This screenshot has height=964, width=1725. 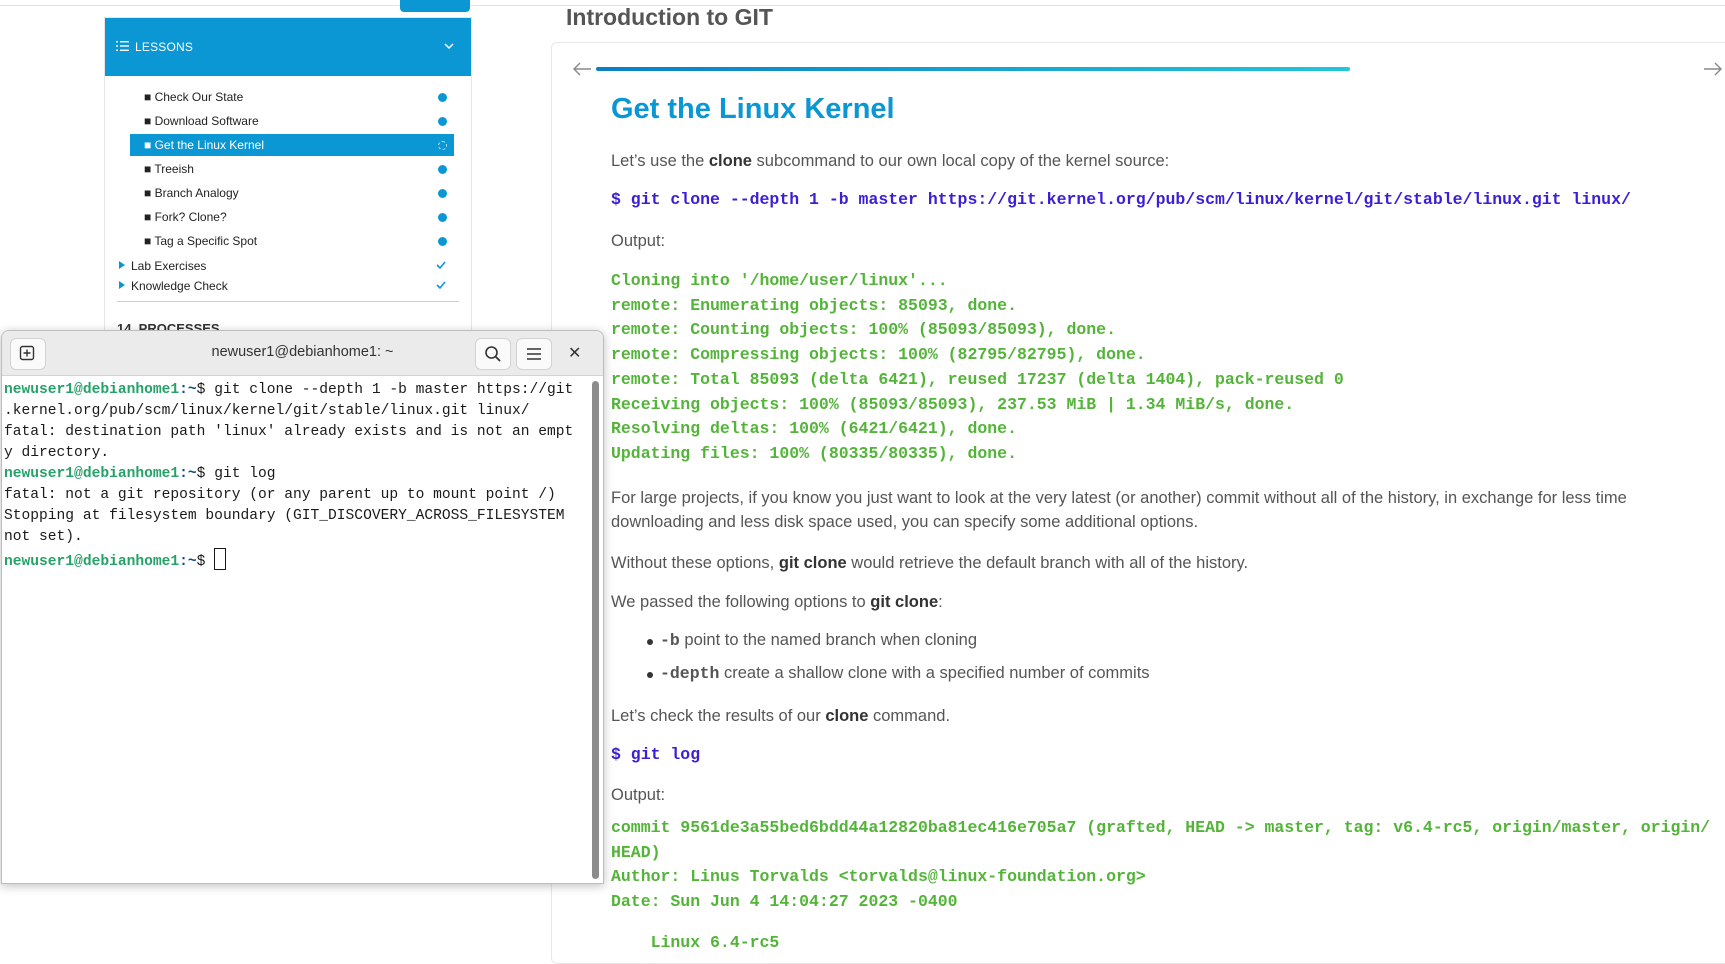 I want to click on terminal-error: y directory., so click(x=57, y=453).